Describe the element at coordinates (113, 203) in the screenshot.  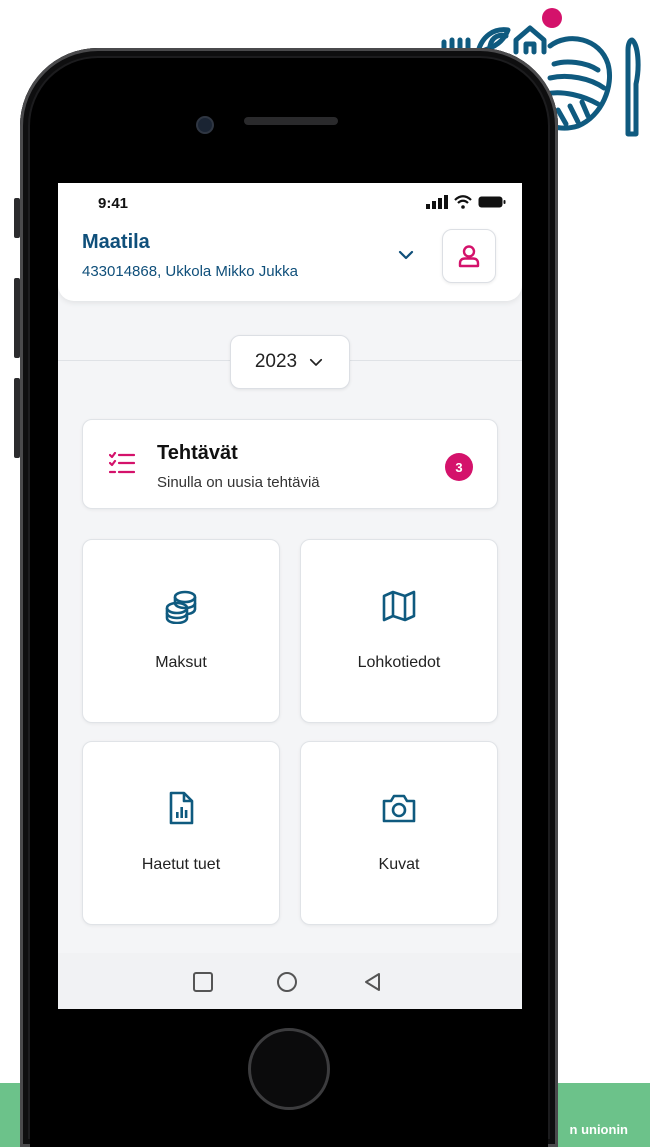
I see `status-time: 9:41` at that location.